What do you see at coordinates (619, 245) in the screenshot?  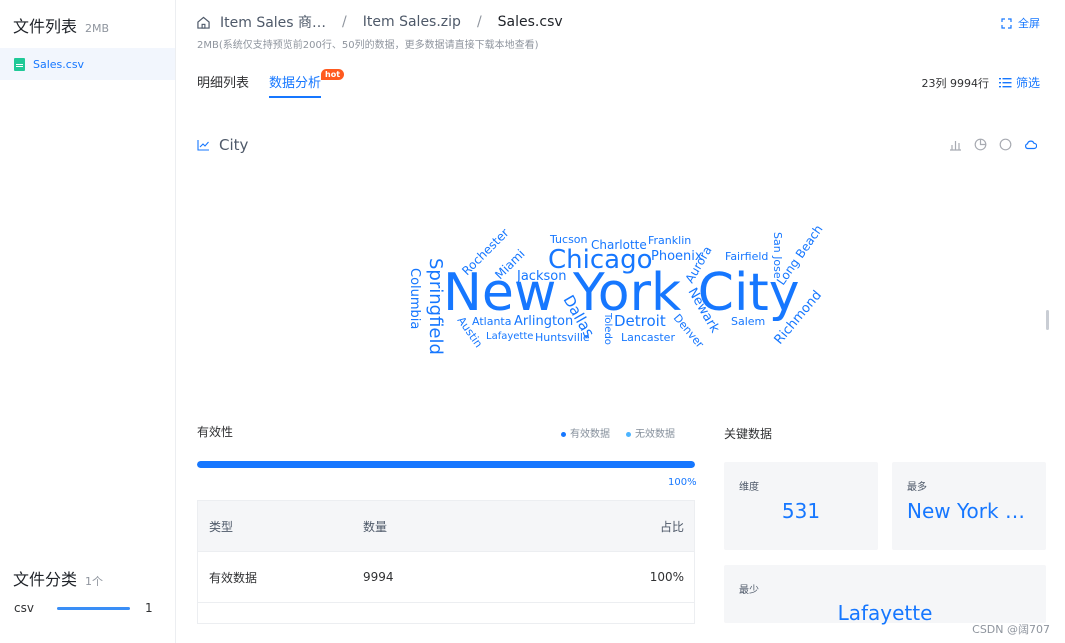 I see `word-item: Charlotte` at bounding box center [619, 245].